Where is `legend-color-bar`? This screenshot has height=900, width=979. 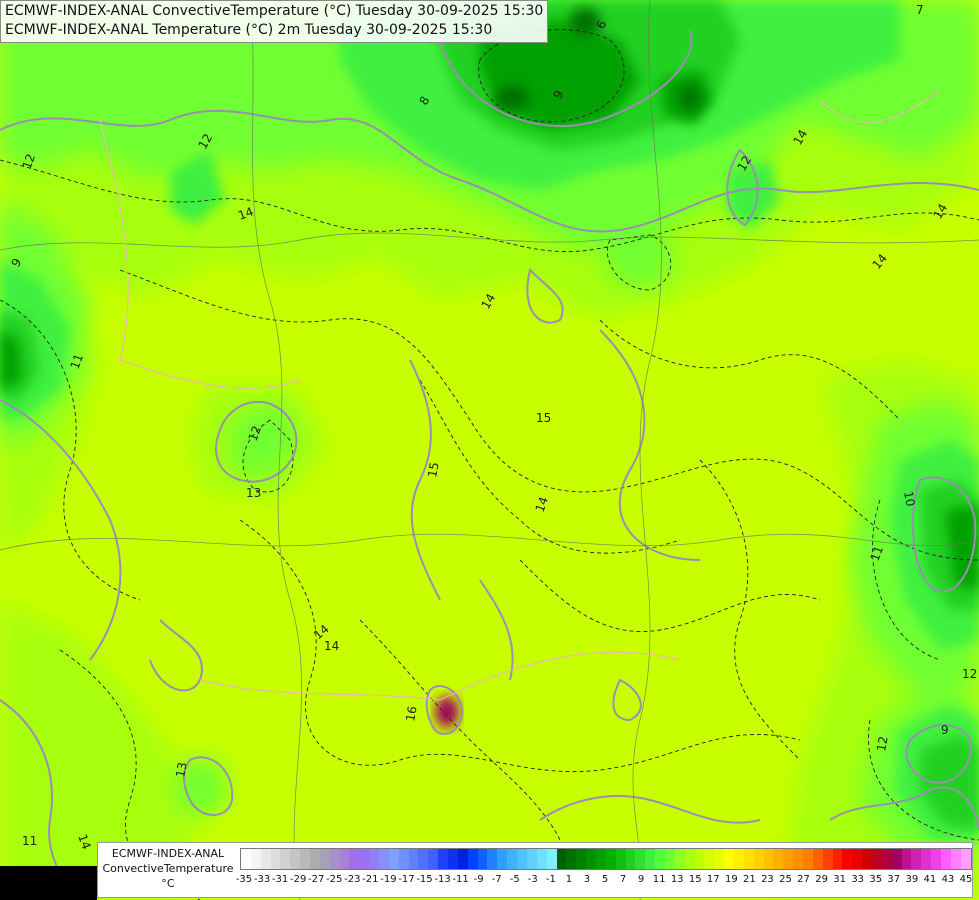
legend-color-bar is located at coordinates (606, 859).